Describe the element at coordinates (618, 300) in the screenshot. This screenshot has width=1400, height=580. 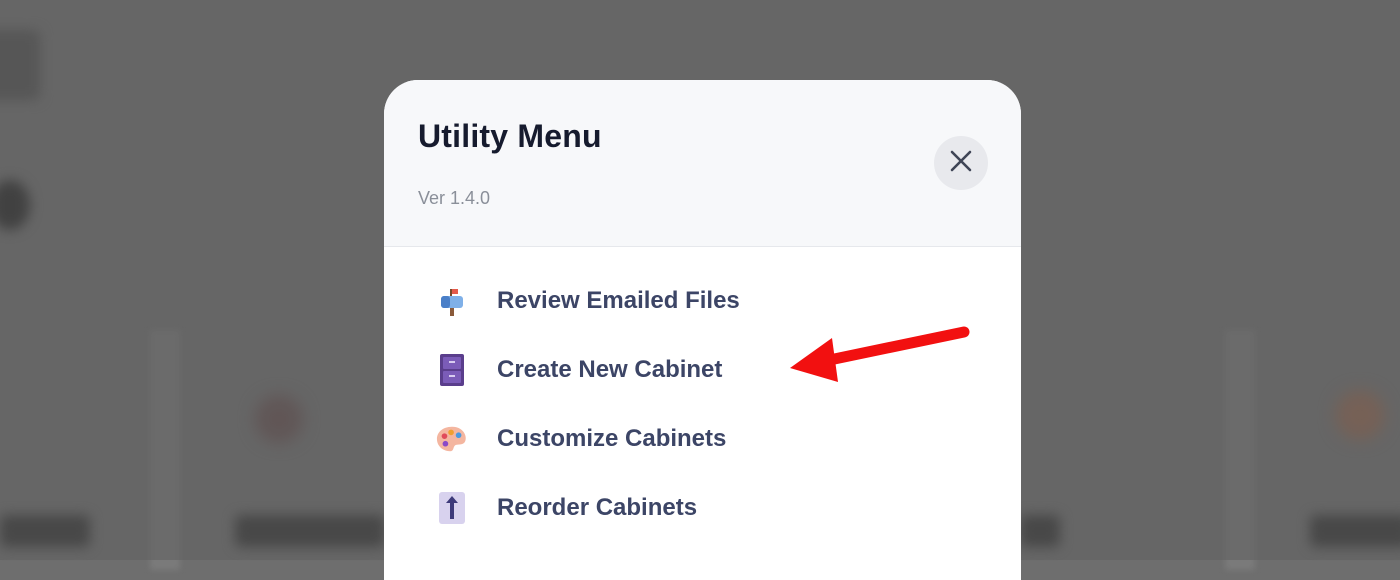
I see `menu-item-label: Review Emailed Files` at that location.